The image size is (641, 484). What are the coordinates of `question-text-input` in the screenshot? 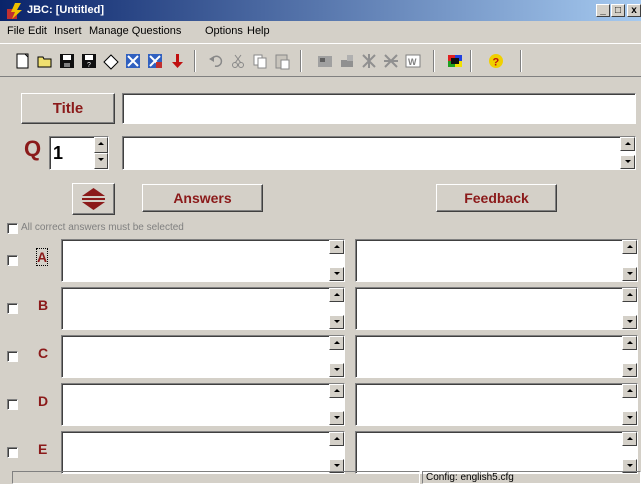 It's located at (379, 153).